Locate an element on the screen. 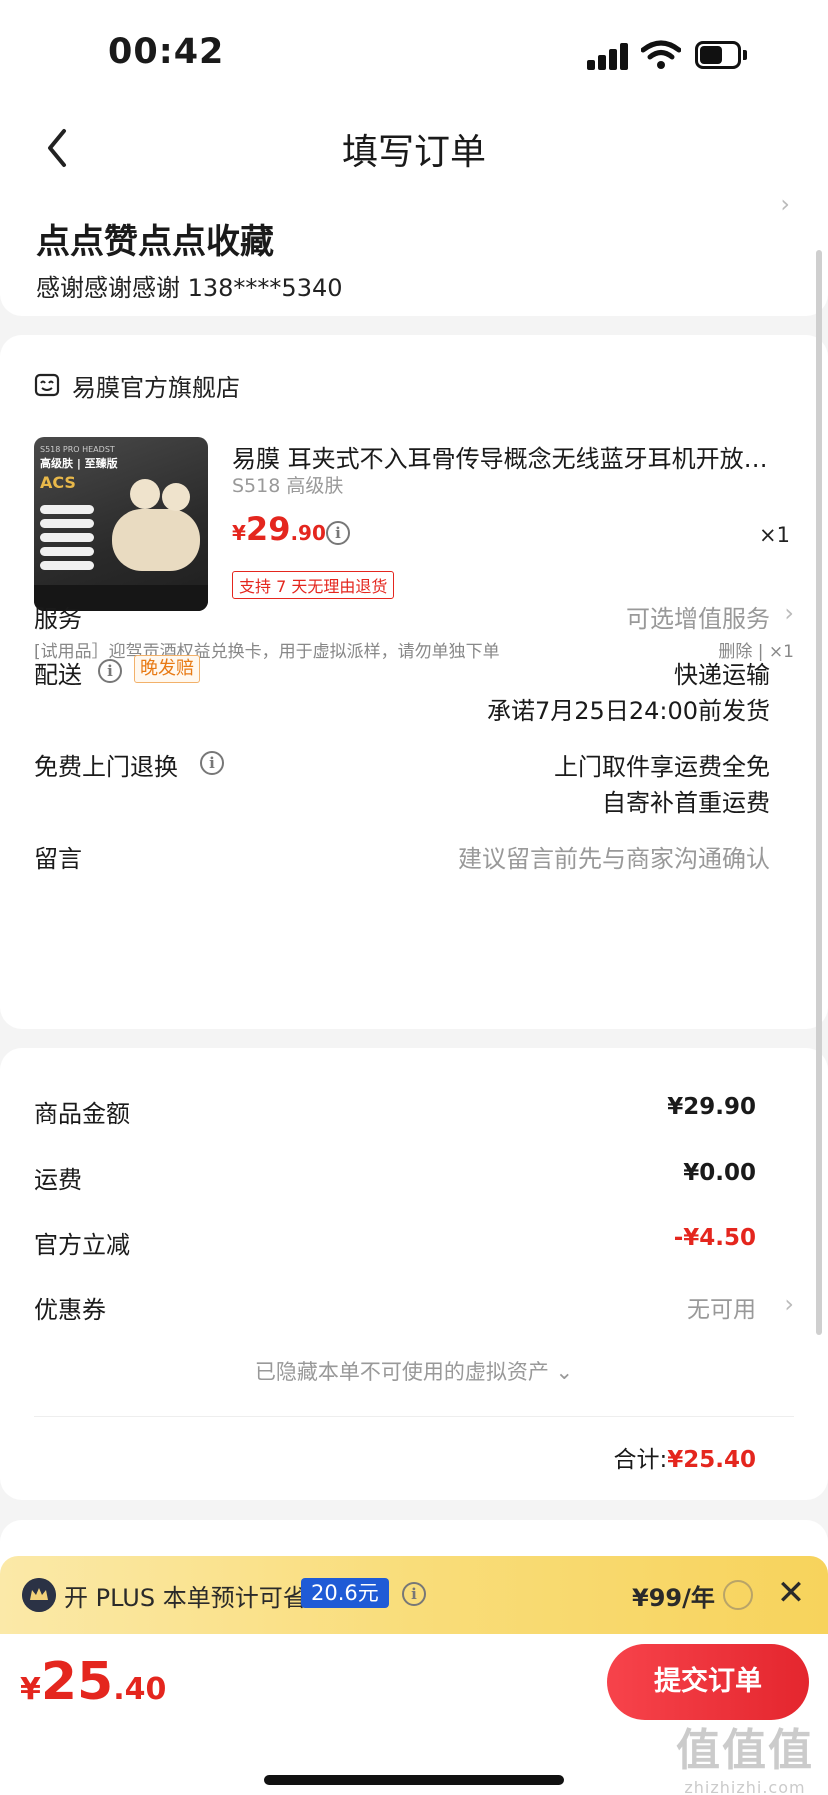 The width and height of the screenshot is (828, 1795). battery-icon is located at coordinates (721, 55).